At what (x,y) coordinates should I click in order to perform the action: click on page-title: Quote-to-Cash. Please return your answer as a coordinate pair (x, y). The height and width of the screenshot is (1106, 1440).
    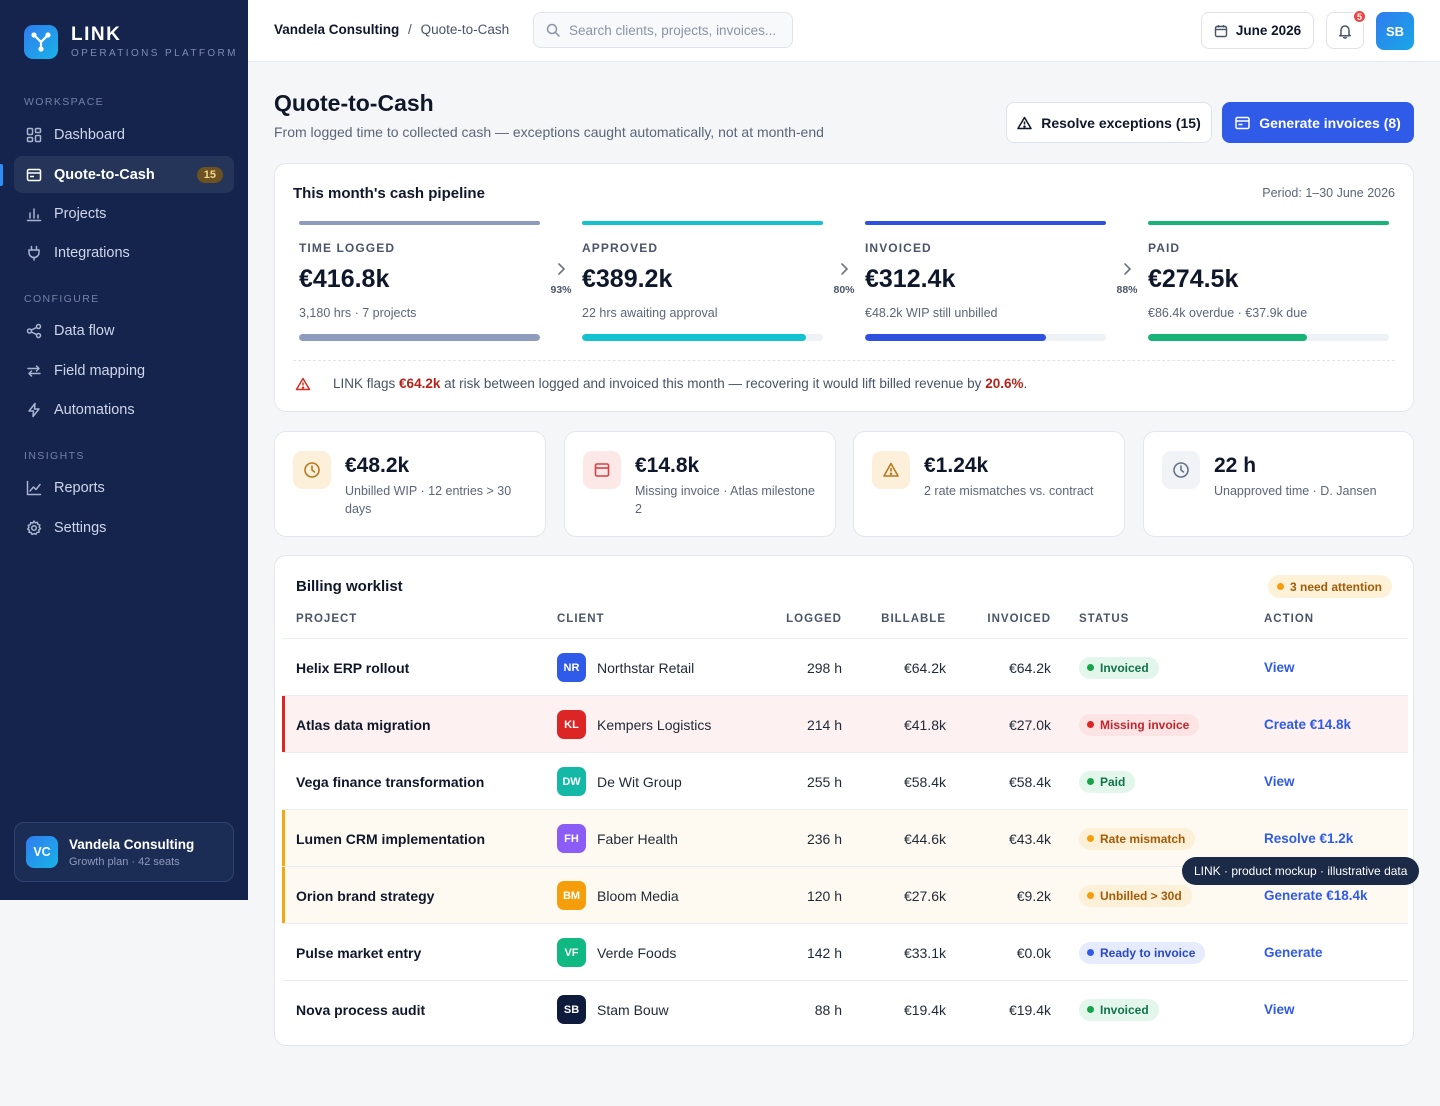
    Looking at the image, I should click on (354, 103).